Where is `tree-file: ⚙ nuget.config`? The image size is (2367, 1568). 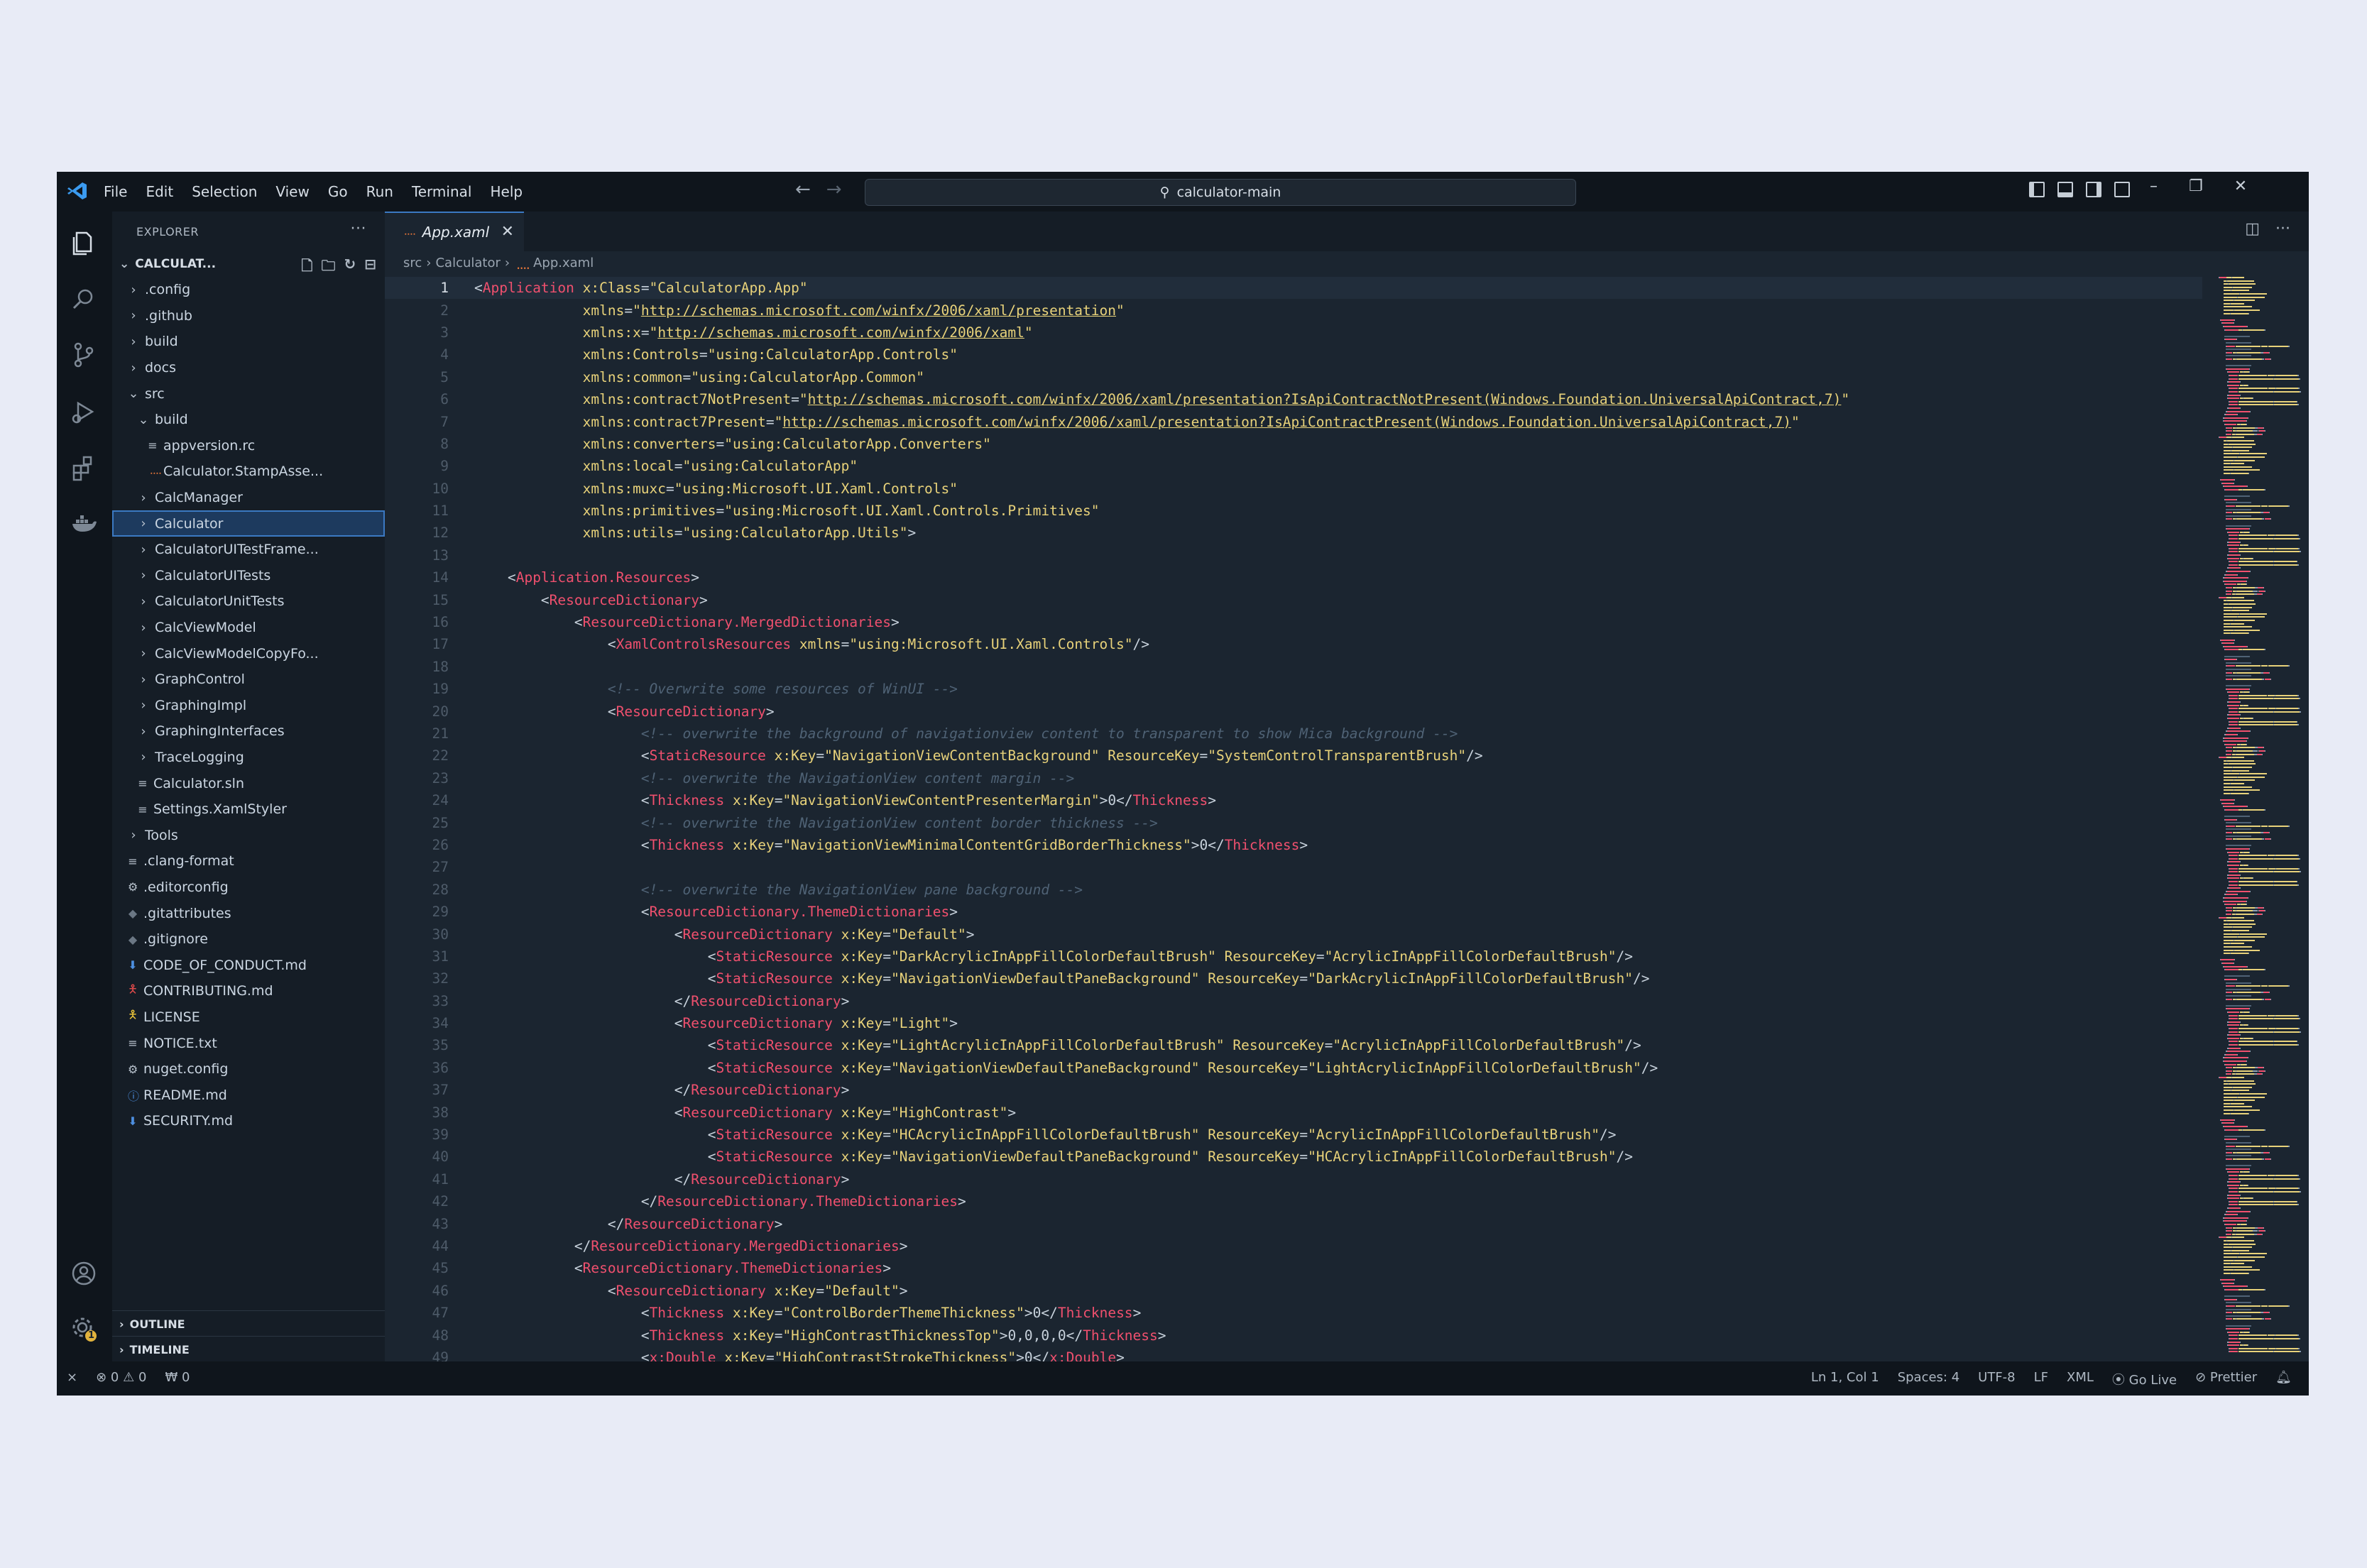 tree-file: ⚙ nuget.config is located at coordinates (248, 1069).